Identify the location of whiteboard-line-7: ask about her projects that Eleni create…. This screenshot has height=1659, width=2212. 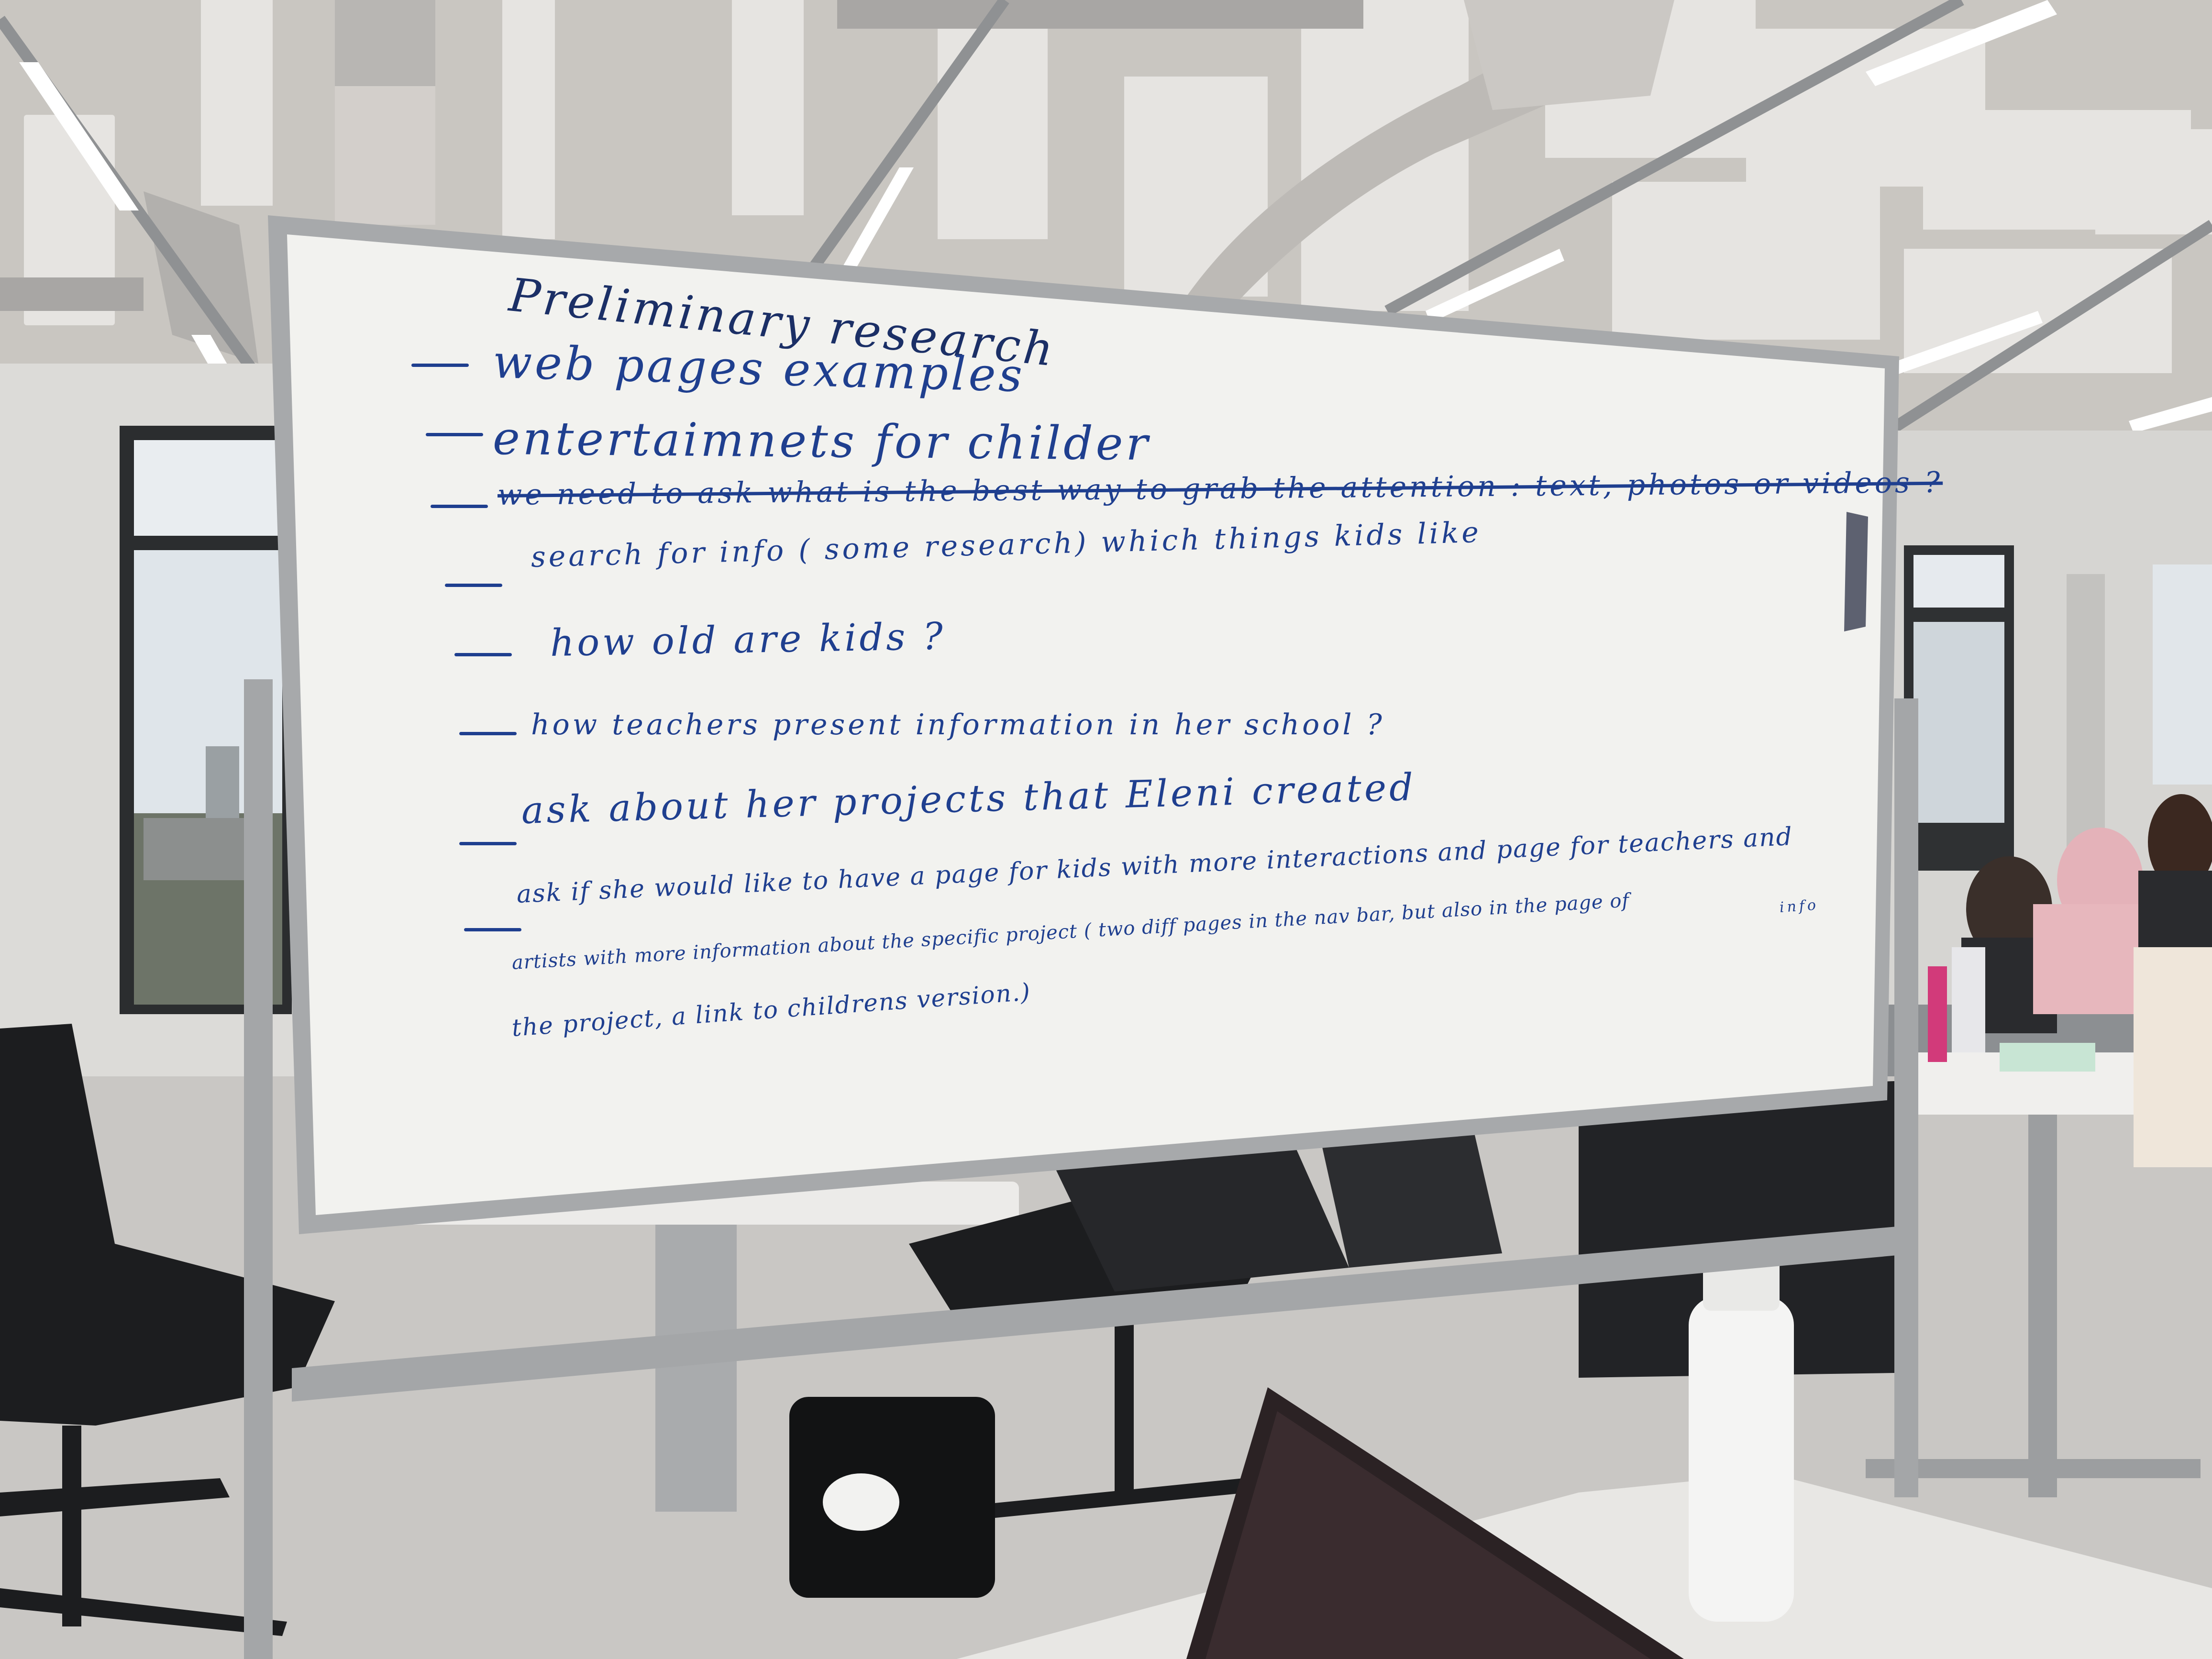
(968, 799).